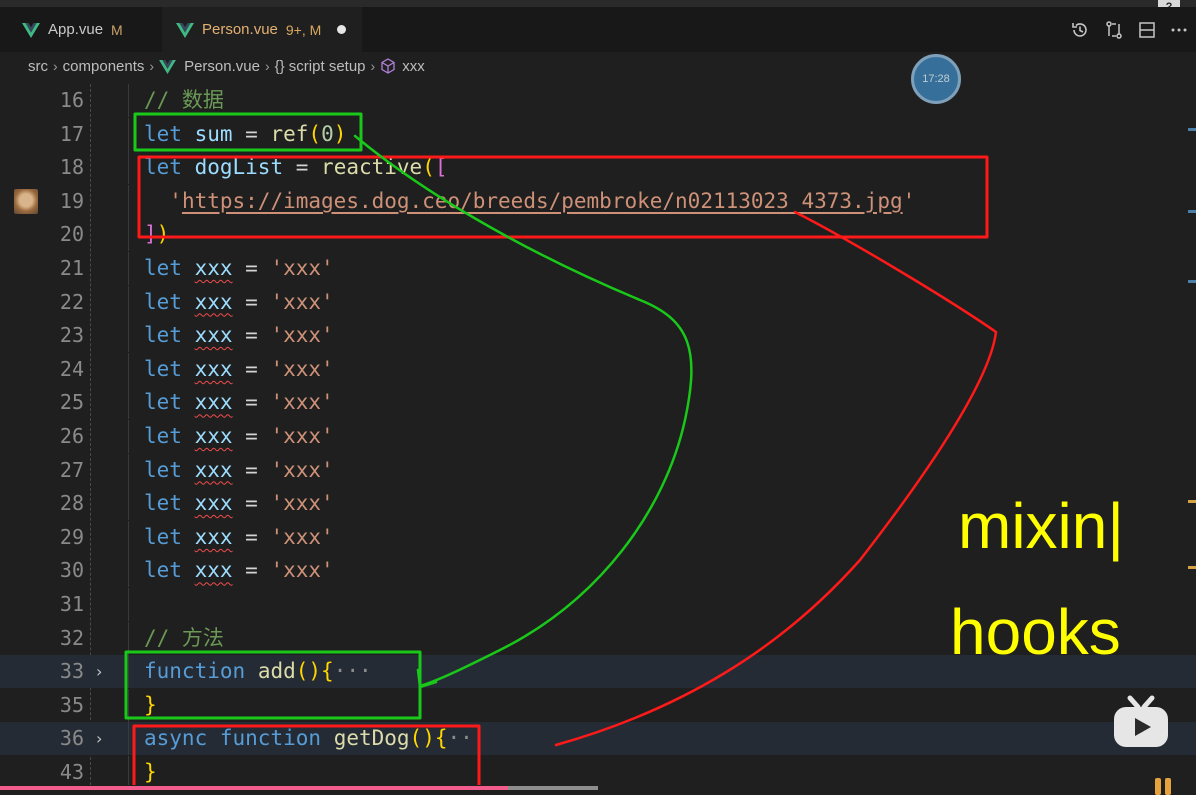  What do you see at coordinates (38, 66) in the screenshot?
I see `breadcrumb-item-src: src` at bounding box center [38, 66].